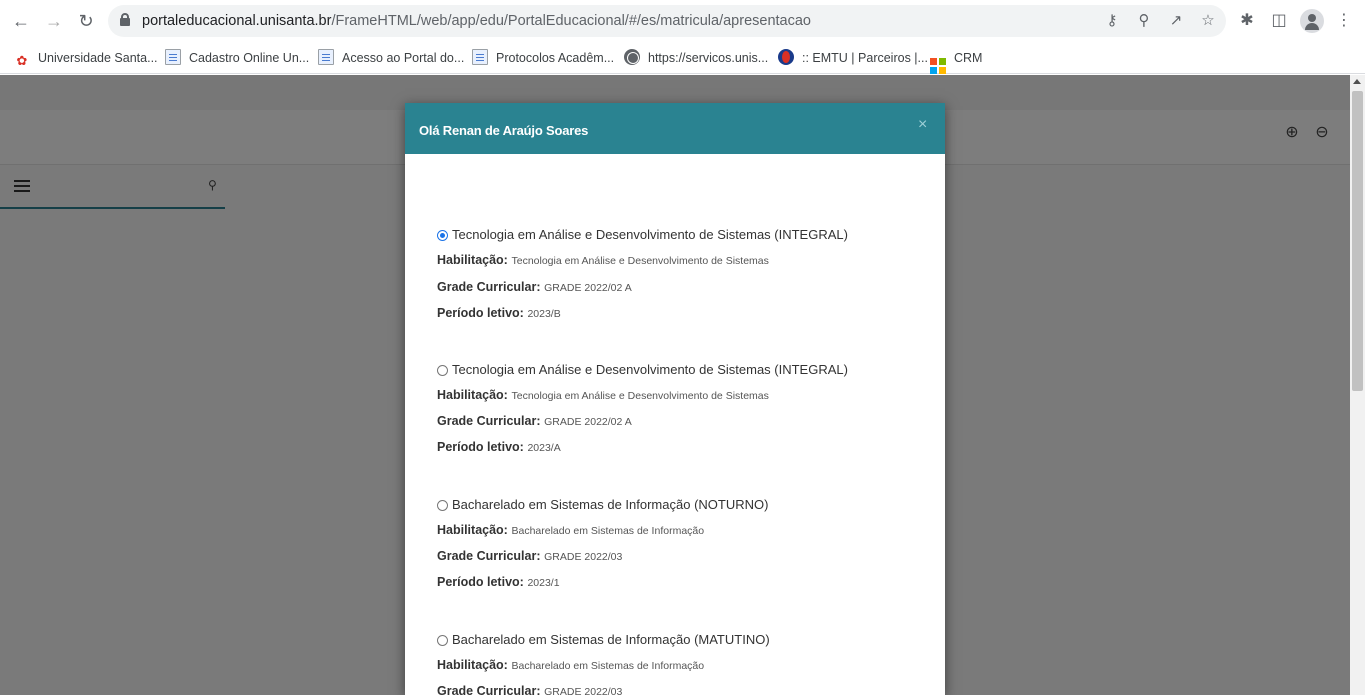  I want to click on bookmark-label: CRM, so click(968, 58).